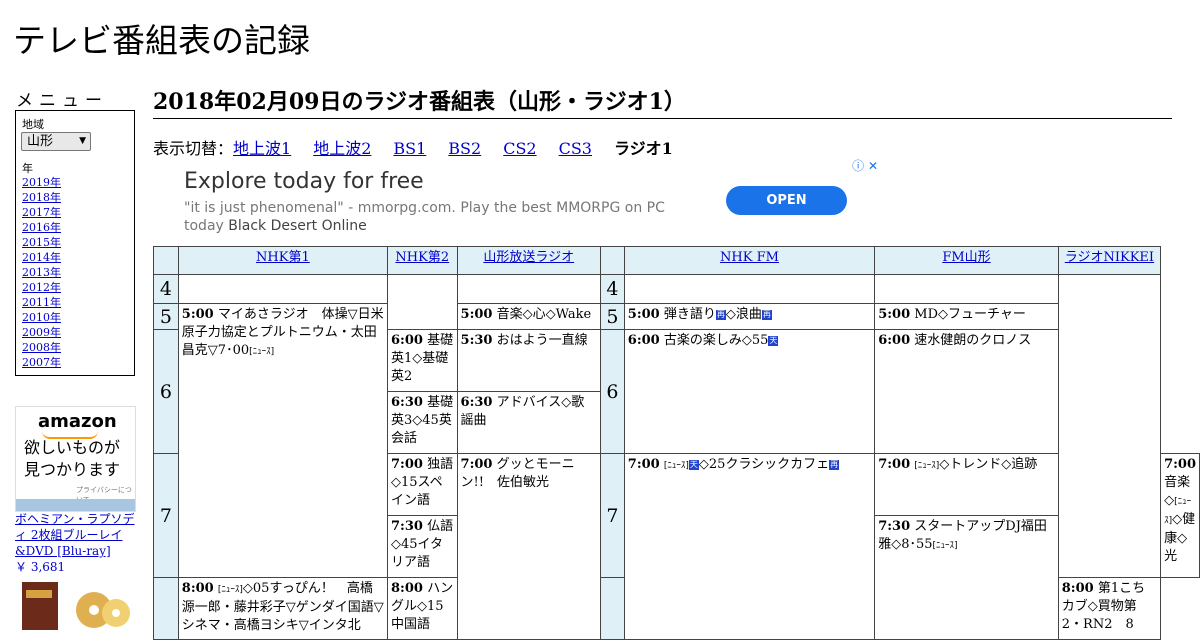 This screenshot has width=1200, height=640. What do you see at coordinates (865, 165) in the screenshot?
I see `adchoices-close-icon: ⓘ ✕` at bounding box center [865, 165].